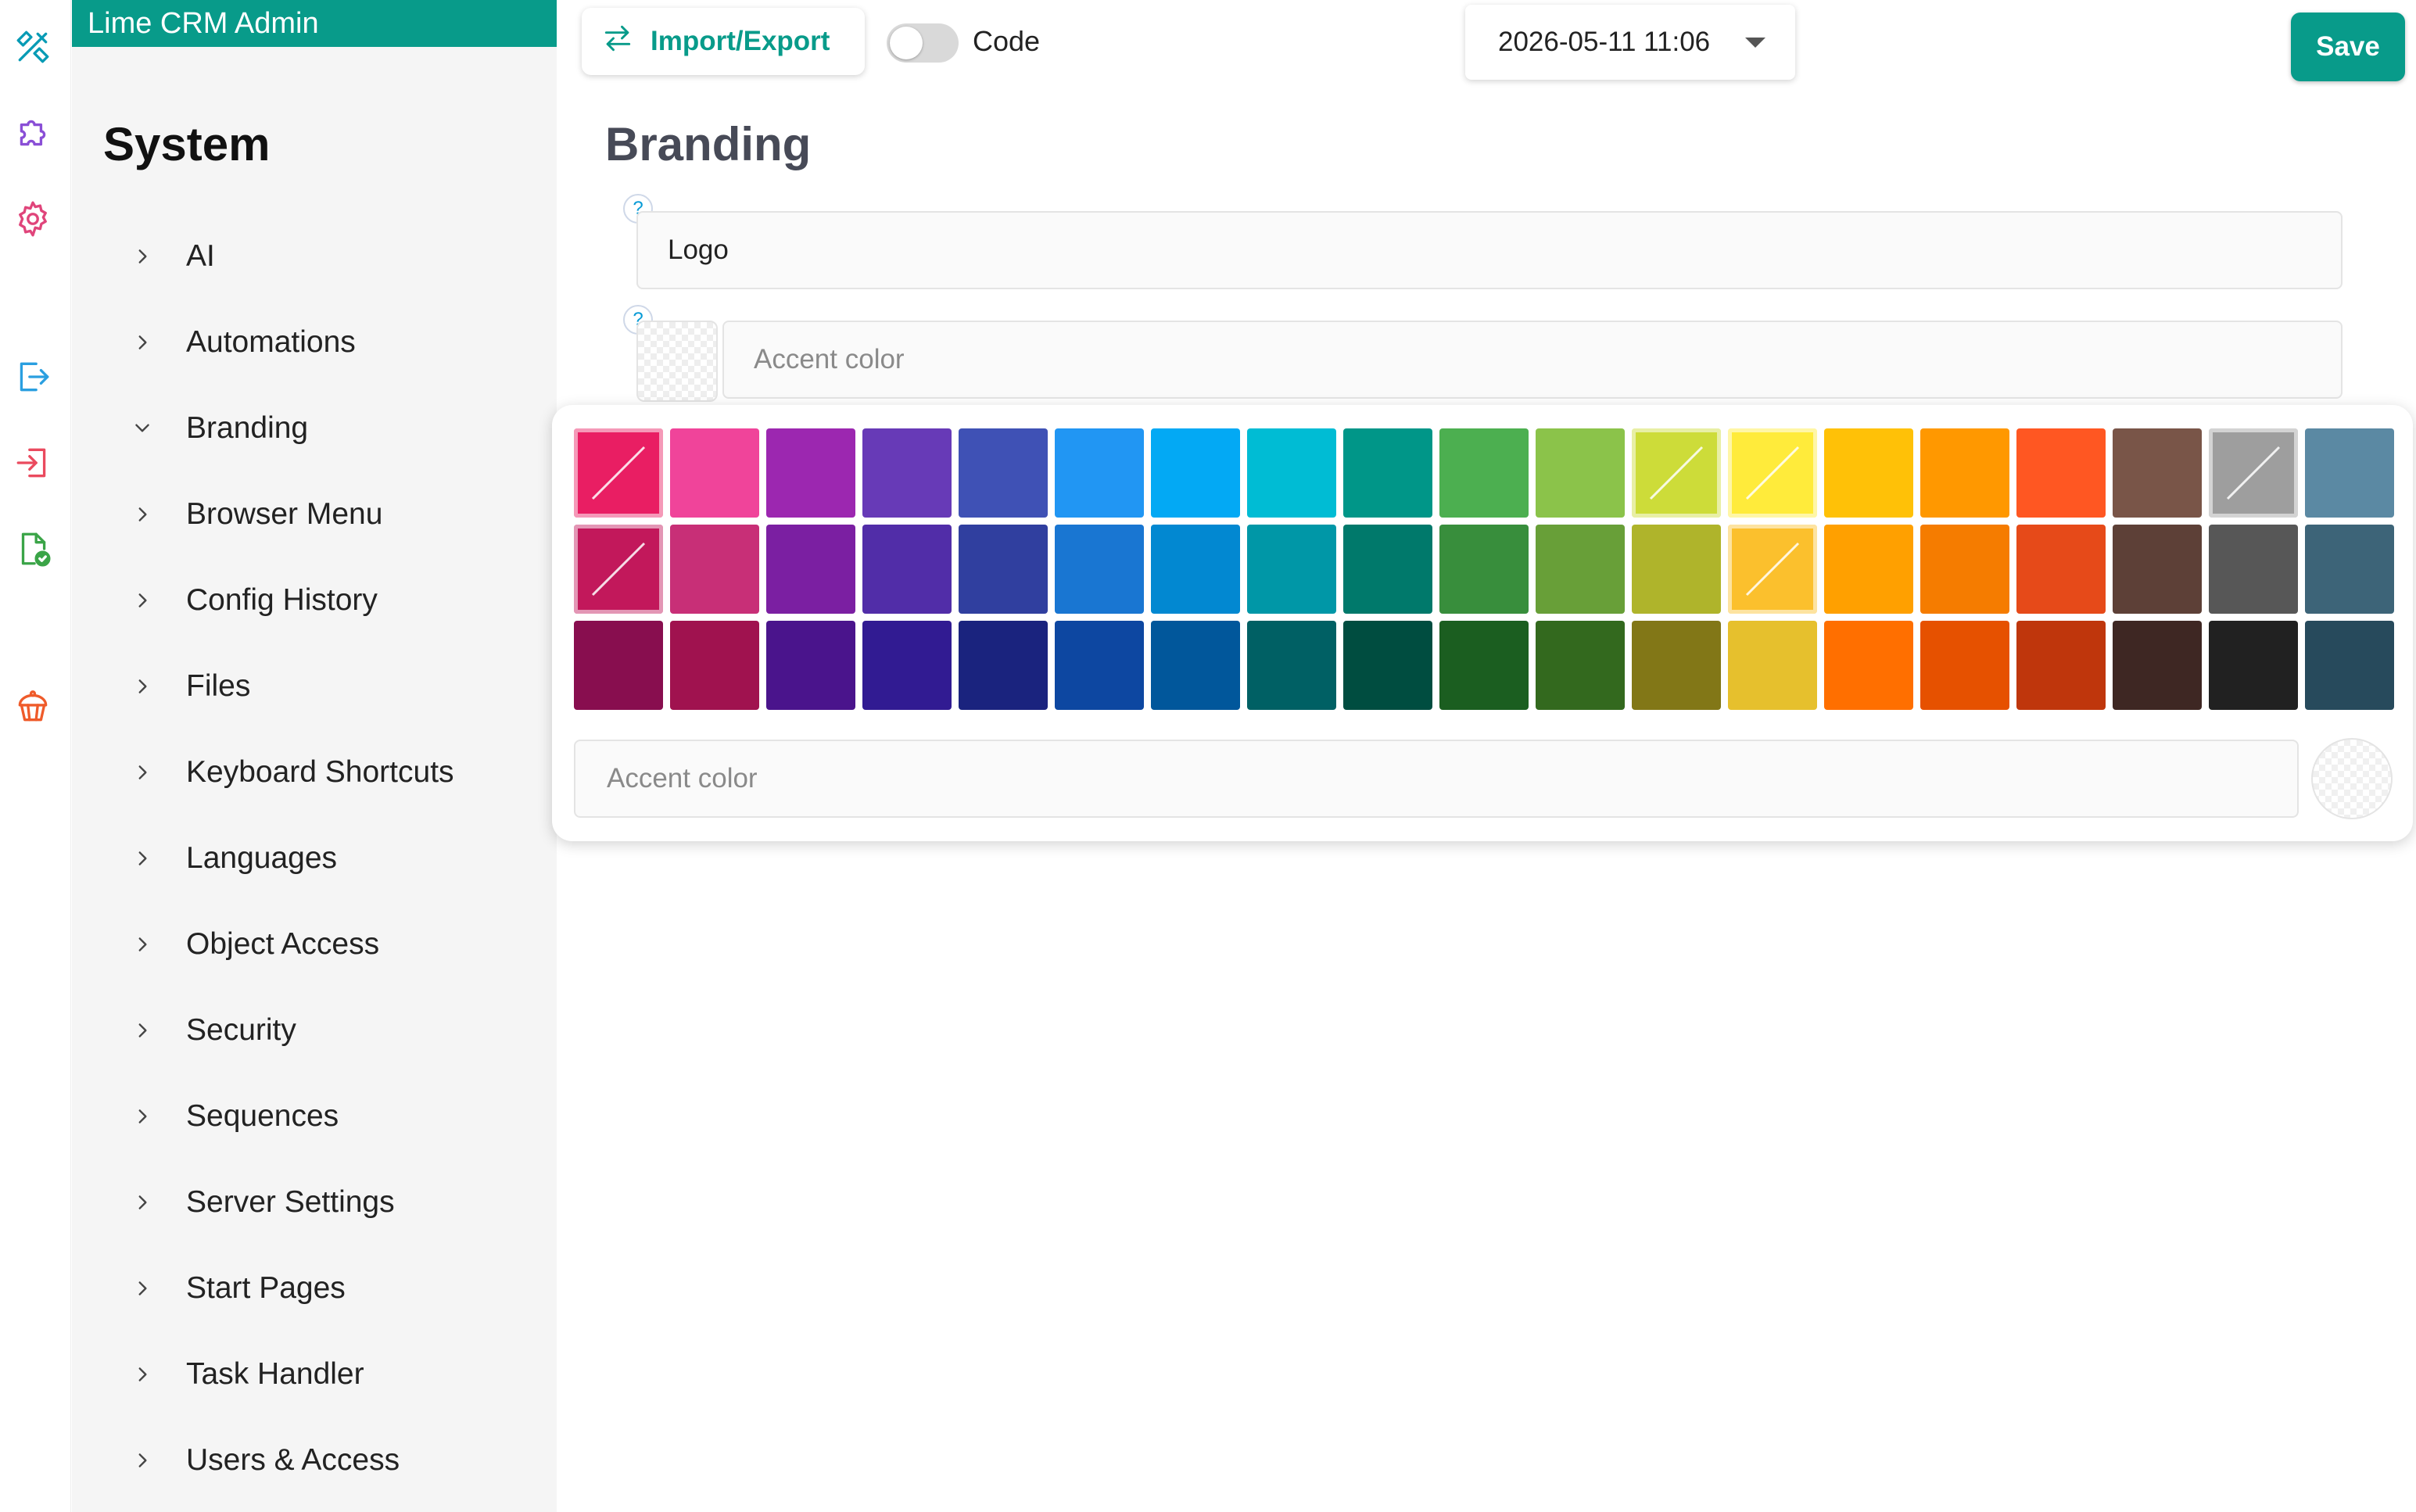 This screenshot has height=1512, width=2416. I want to click on sidebar-item-files: Files, so click(189, 686).